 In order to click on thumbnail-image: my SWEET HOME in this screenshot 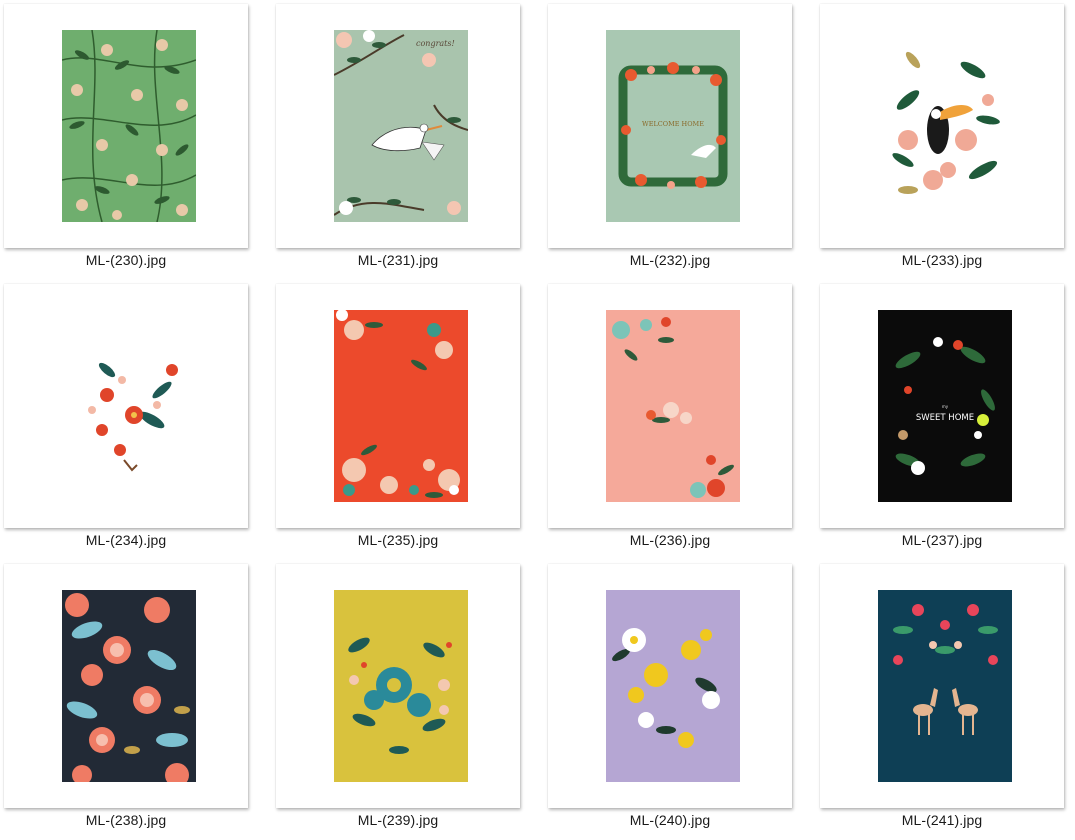, I will do `click(945, 406)`.